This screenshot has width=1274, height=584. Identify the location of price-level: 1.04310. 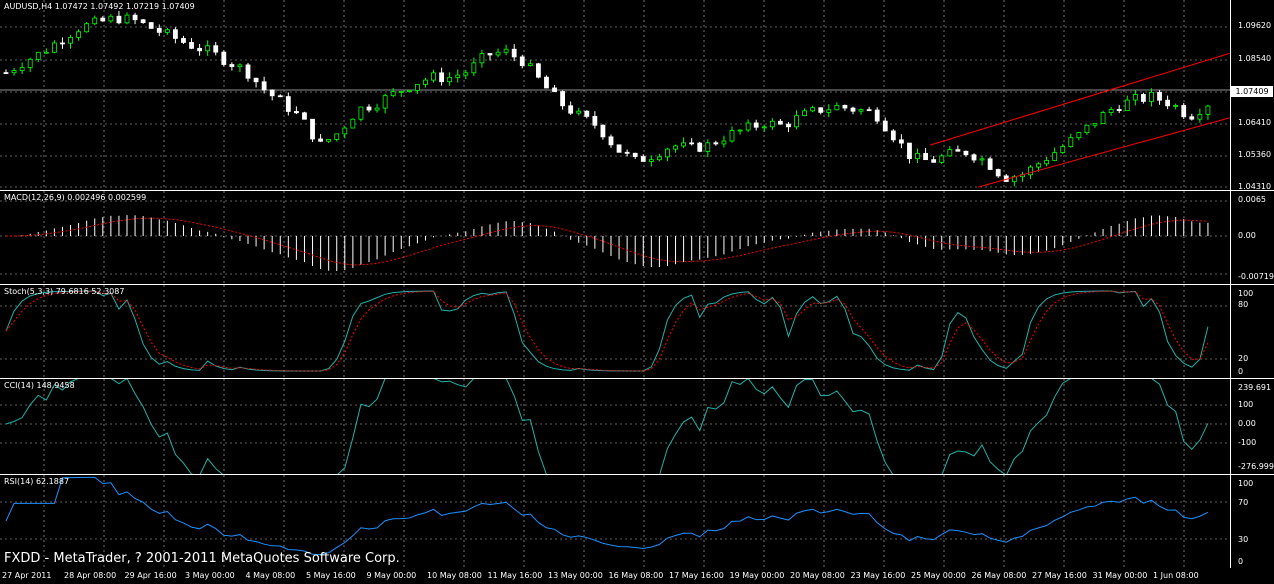
(1255, 186).